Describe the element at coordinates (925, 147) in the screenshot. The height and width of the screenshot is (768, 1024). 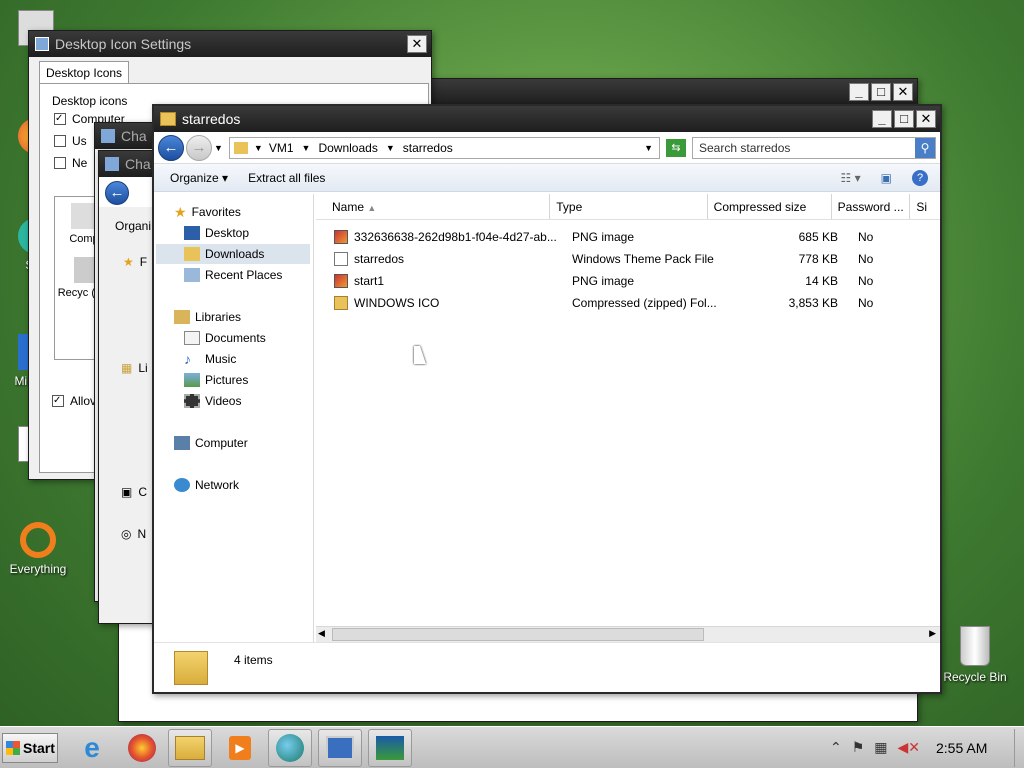
I see `search-icon: ⚲` at that location.